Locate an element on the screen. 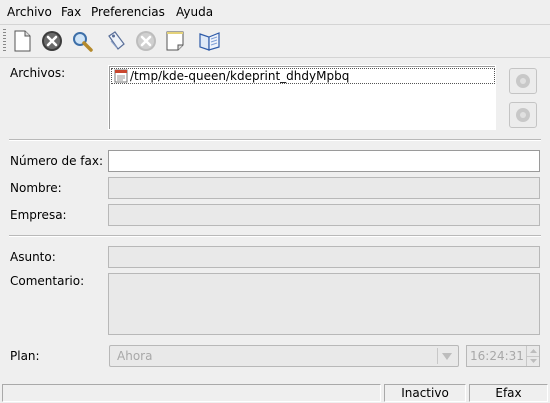 This screenshot has width=550, height=403. address-book-icon is located at coordinates (209, 41).